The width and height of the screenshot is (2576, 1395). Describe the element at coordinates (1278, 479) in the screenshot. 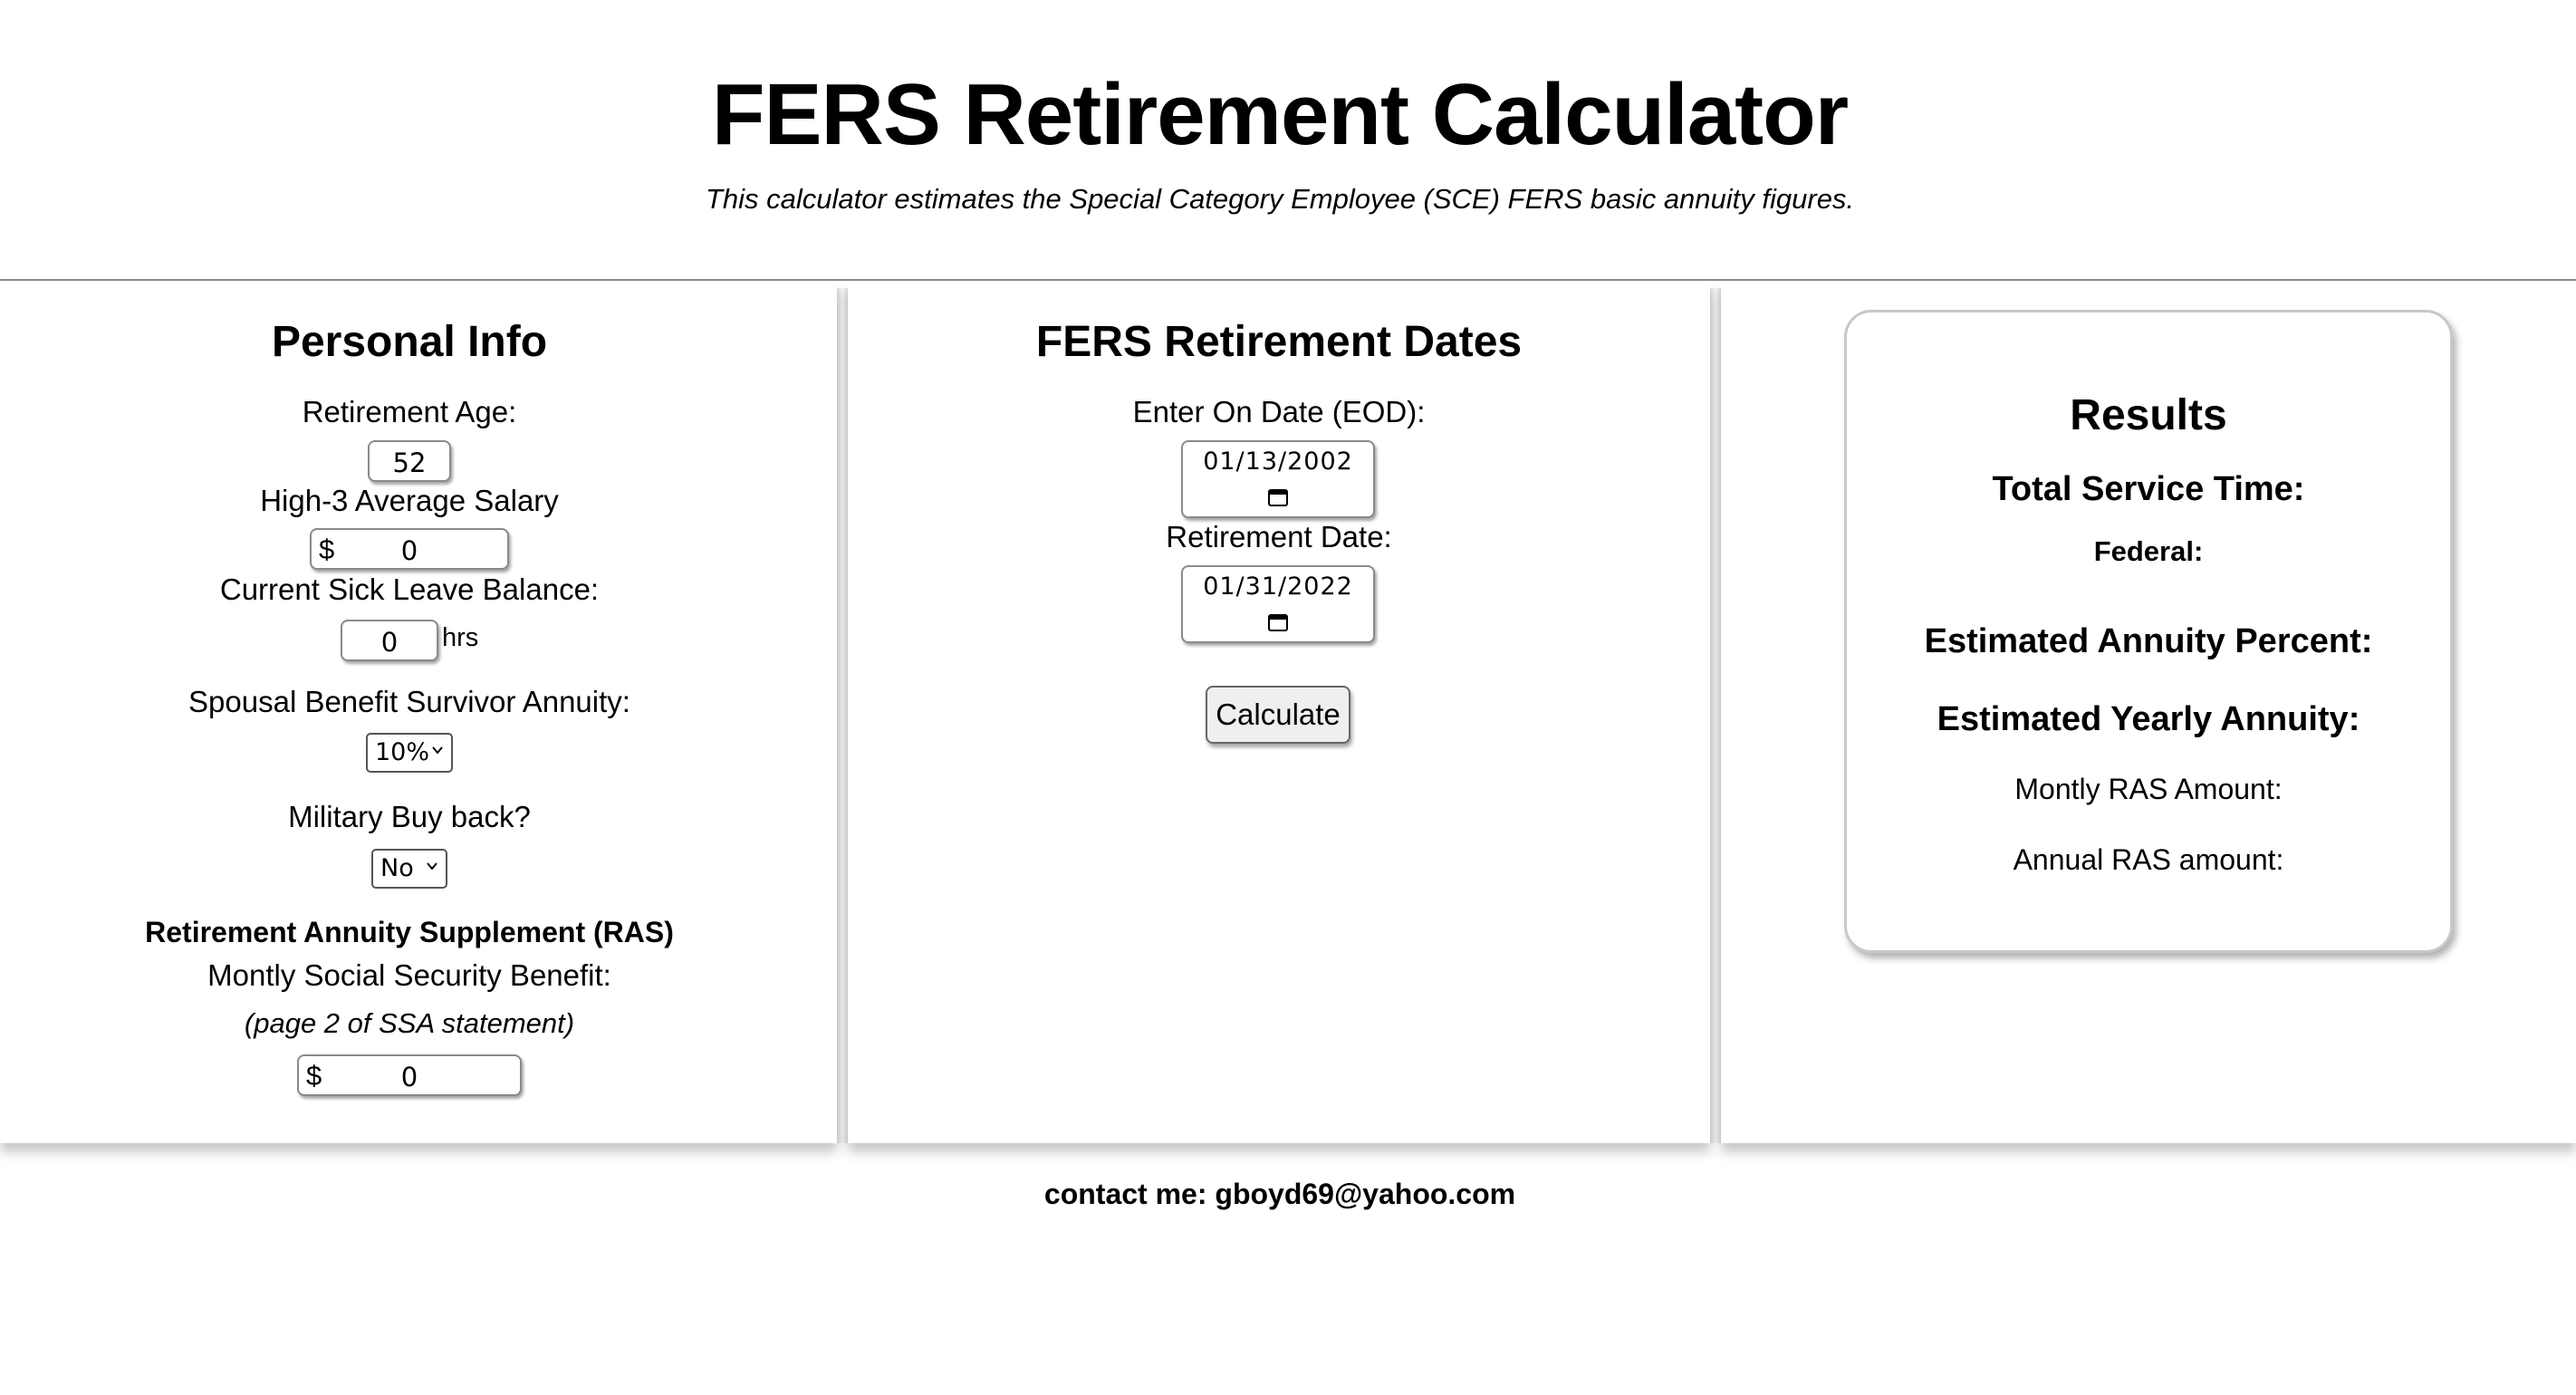

I see `eod-date-input: 01/13/2002` at that location.